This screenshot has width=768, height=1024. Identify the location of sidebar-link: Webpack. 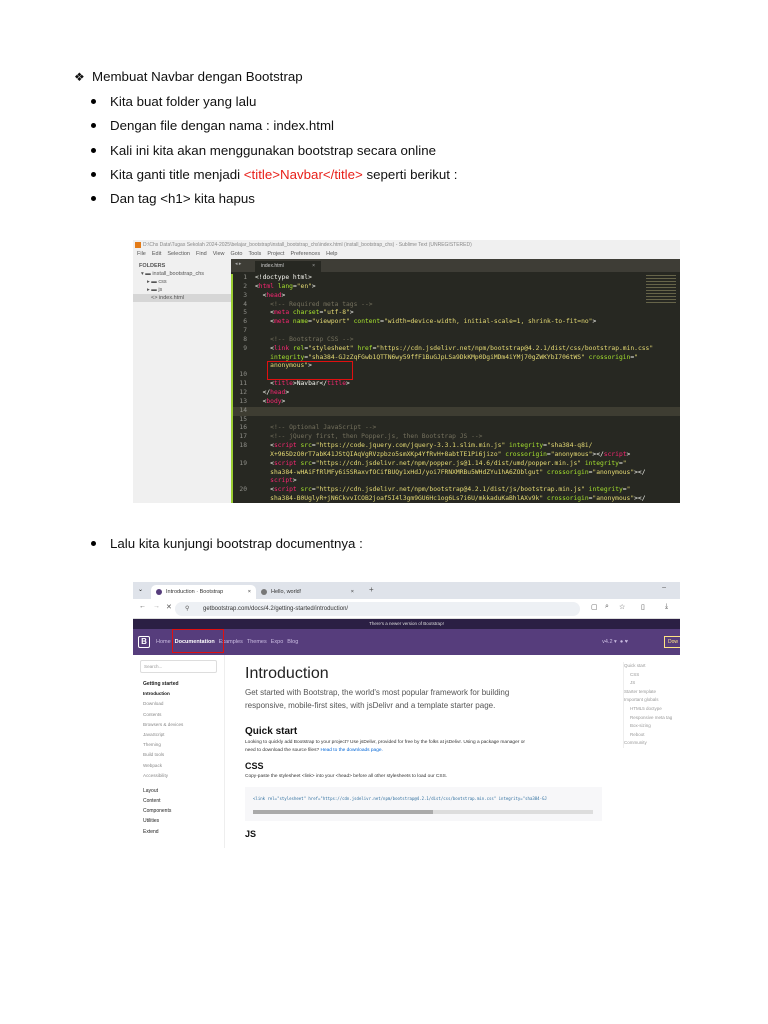
(178, 766).